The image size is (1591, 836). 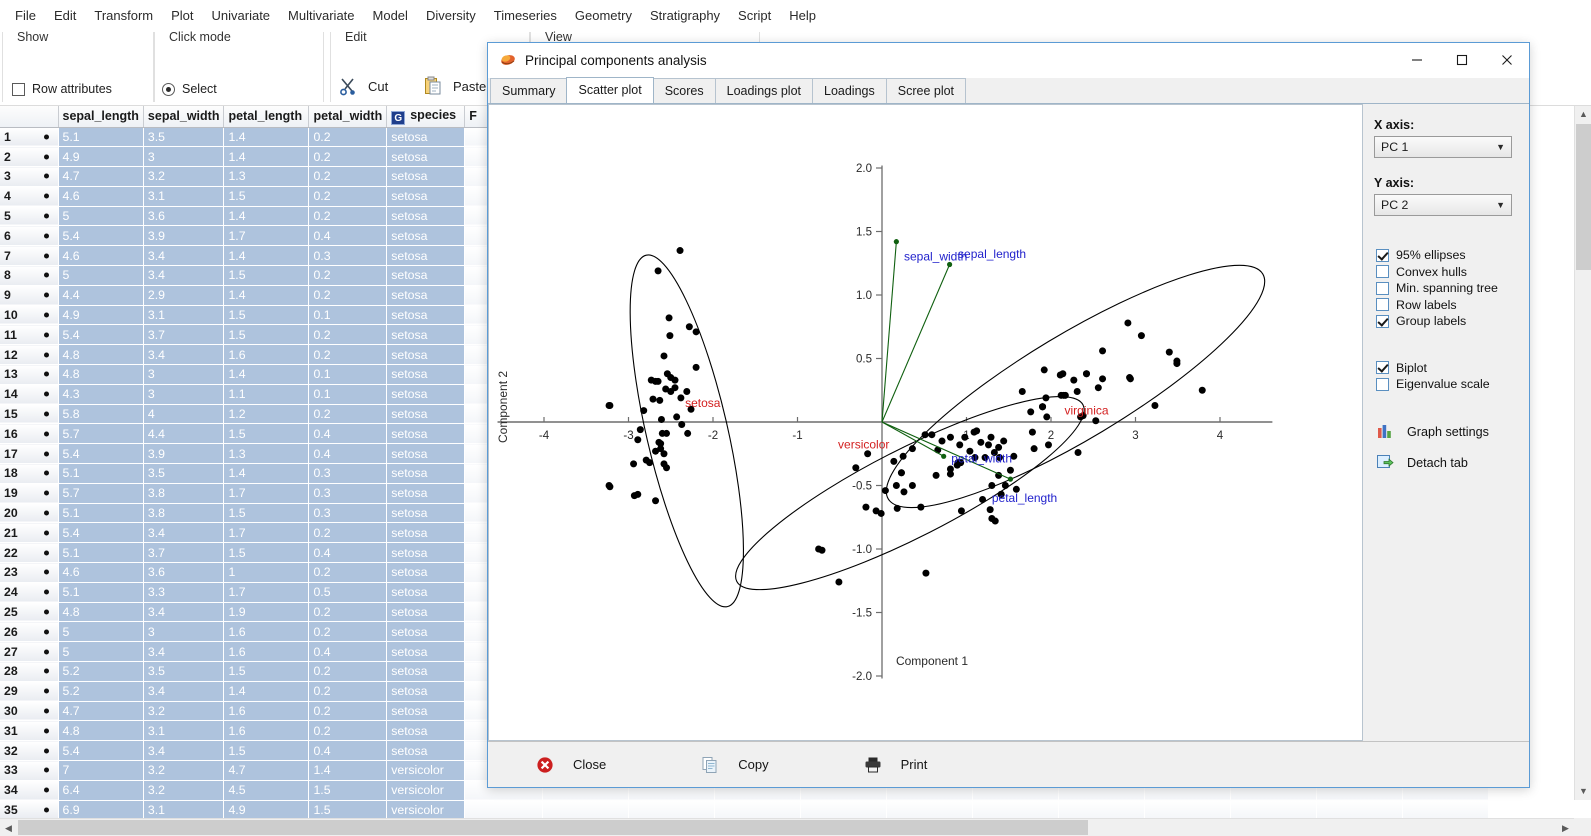 What do you see at coordinates (266, 117) in the screenshot?
I see `column-header-petal-length: petal_length` at bounding box center [266, 117].